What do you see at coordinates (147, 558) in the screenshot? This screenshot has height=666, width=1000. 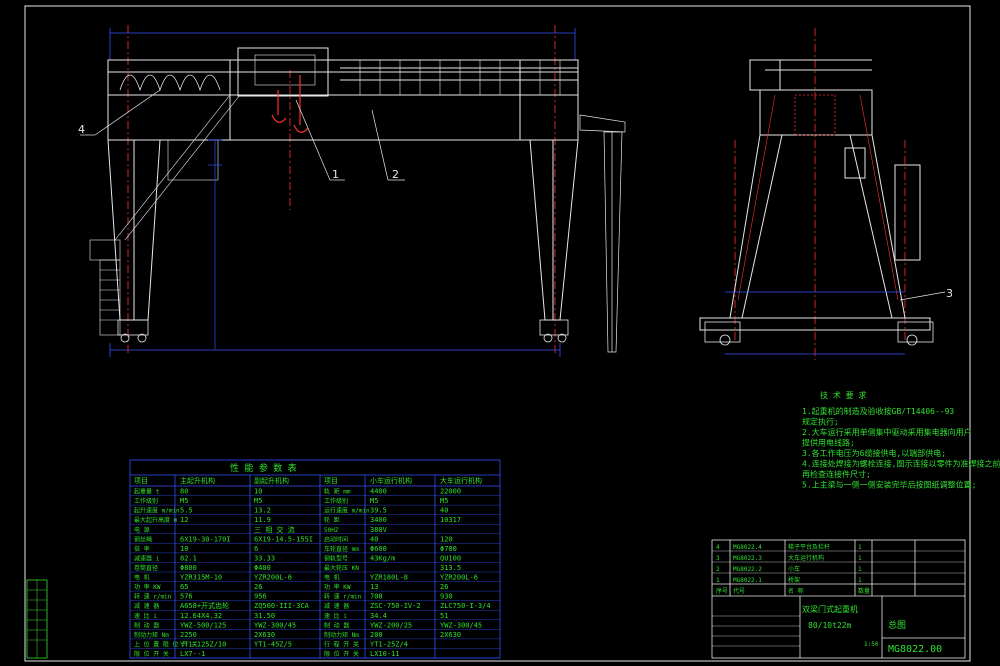 I see `perf-cell: 减速器 i` at bounding box center [147, 558].